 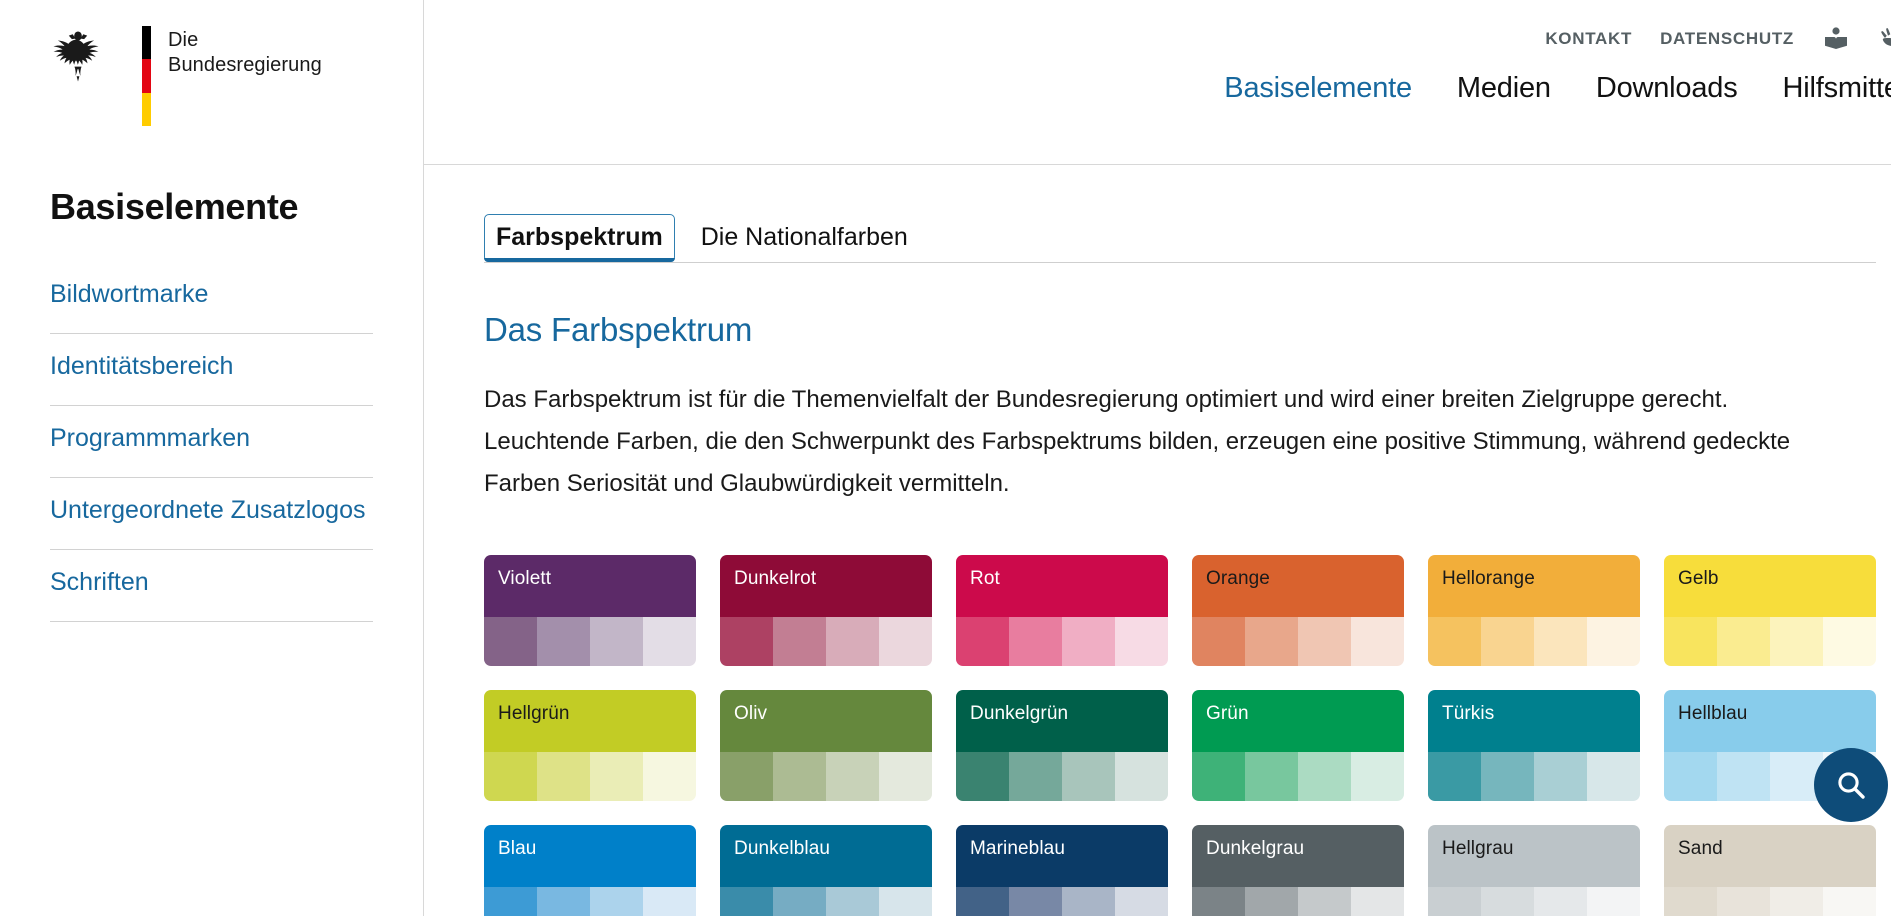 I want to click on meta-link-kontakt: KONTAKT, so click(x=1588, y=39).